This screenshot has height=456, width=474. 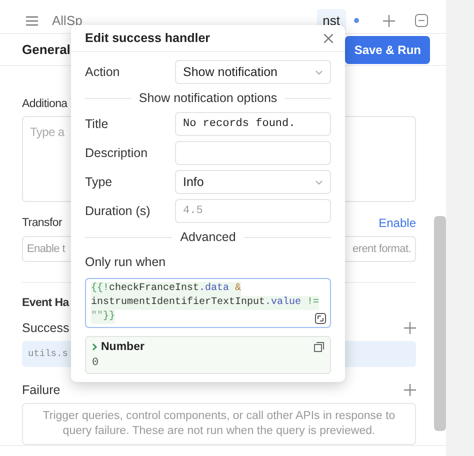 I want to click on code-editor: {{!checkFranceInst.data & instrumentIdentifierTextInput.value != ""}}, so click(x=208, y=303).